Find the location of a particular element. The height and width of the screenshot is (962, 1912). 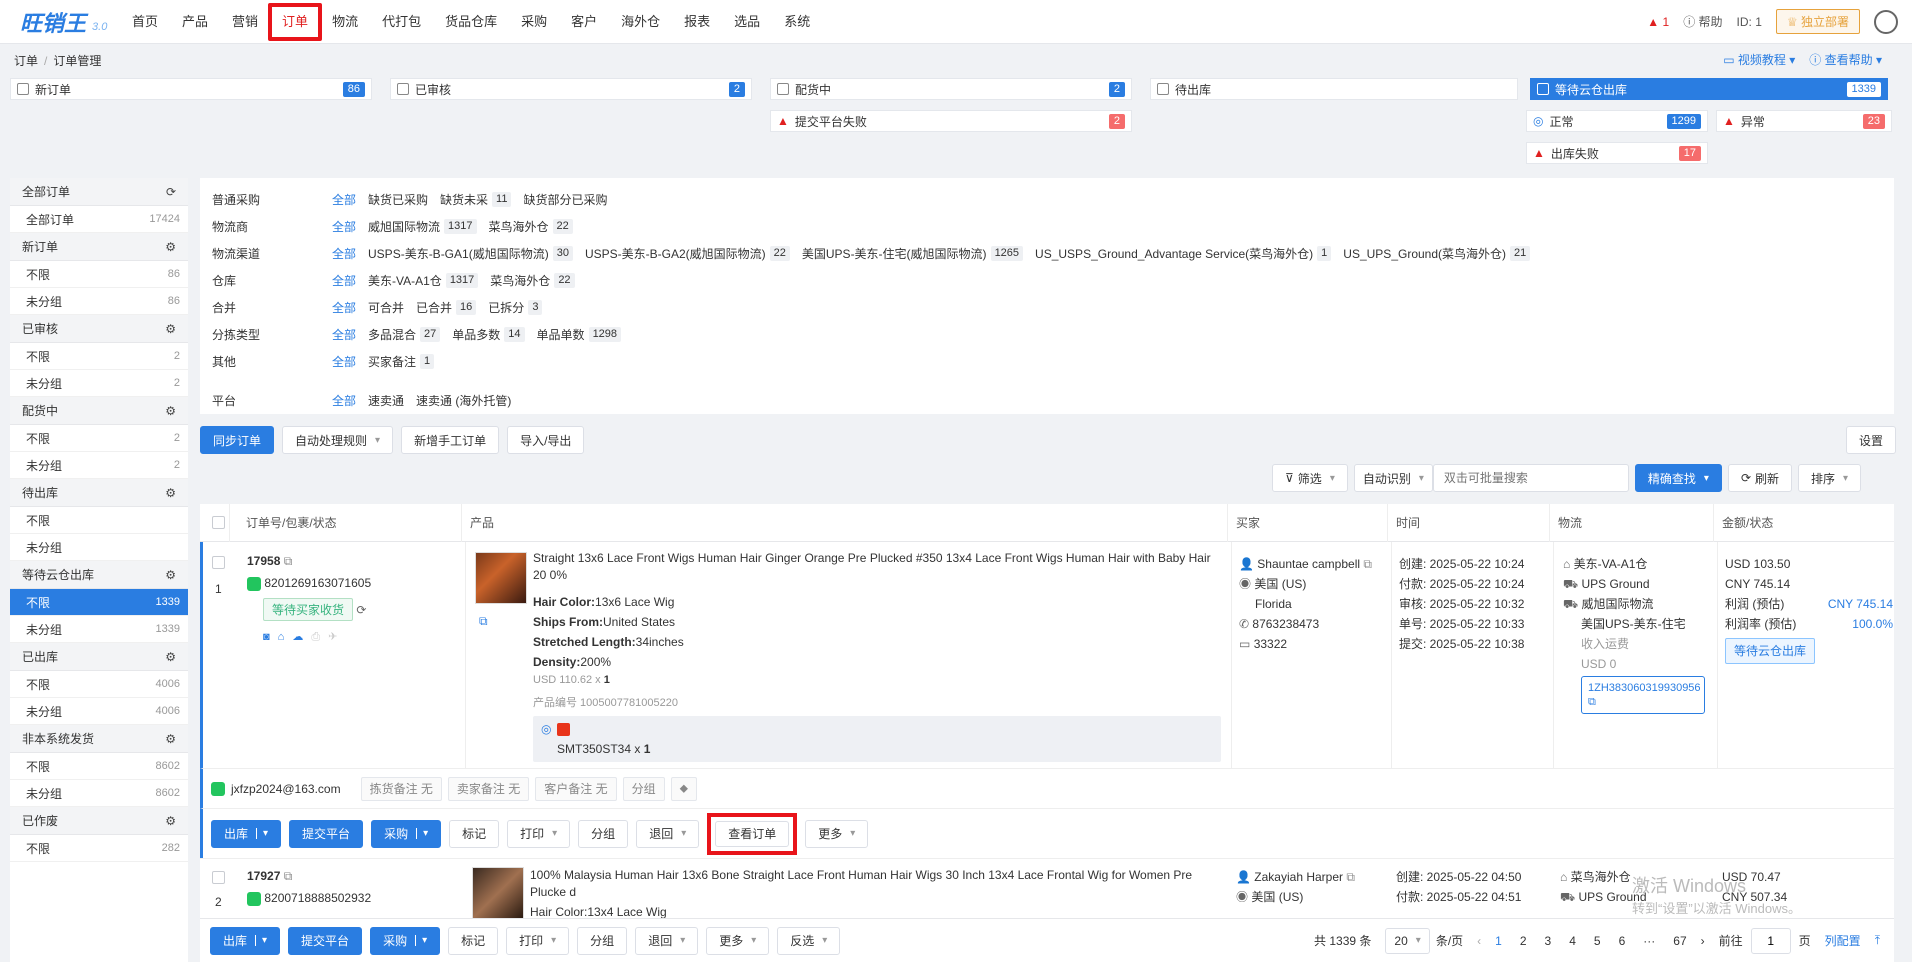

tag-icon: ⬥ is located at coordinates (684, 788).